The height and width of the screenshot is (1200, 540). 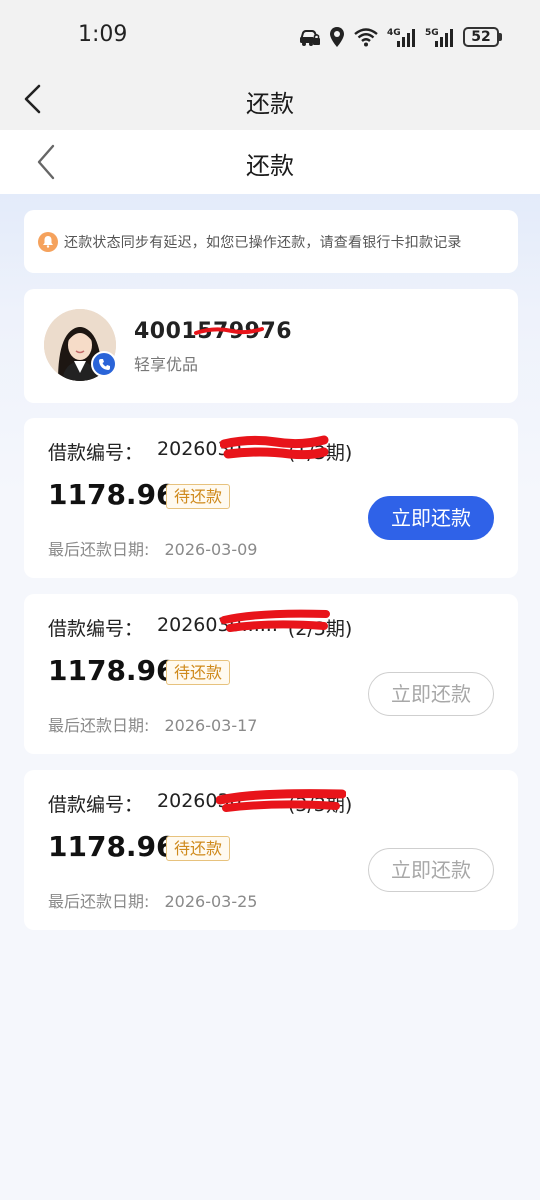 I want to click on phone-icon, so click(x=104, y=364).